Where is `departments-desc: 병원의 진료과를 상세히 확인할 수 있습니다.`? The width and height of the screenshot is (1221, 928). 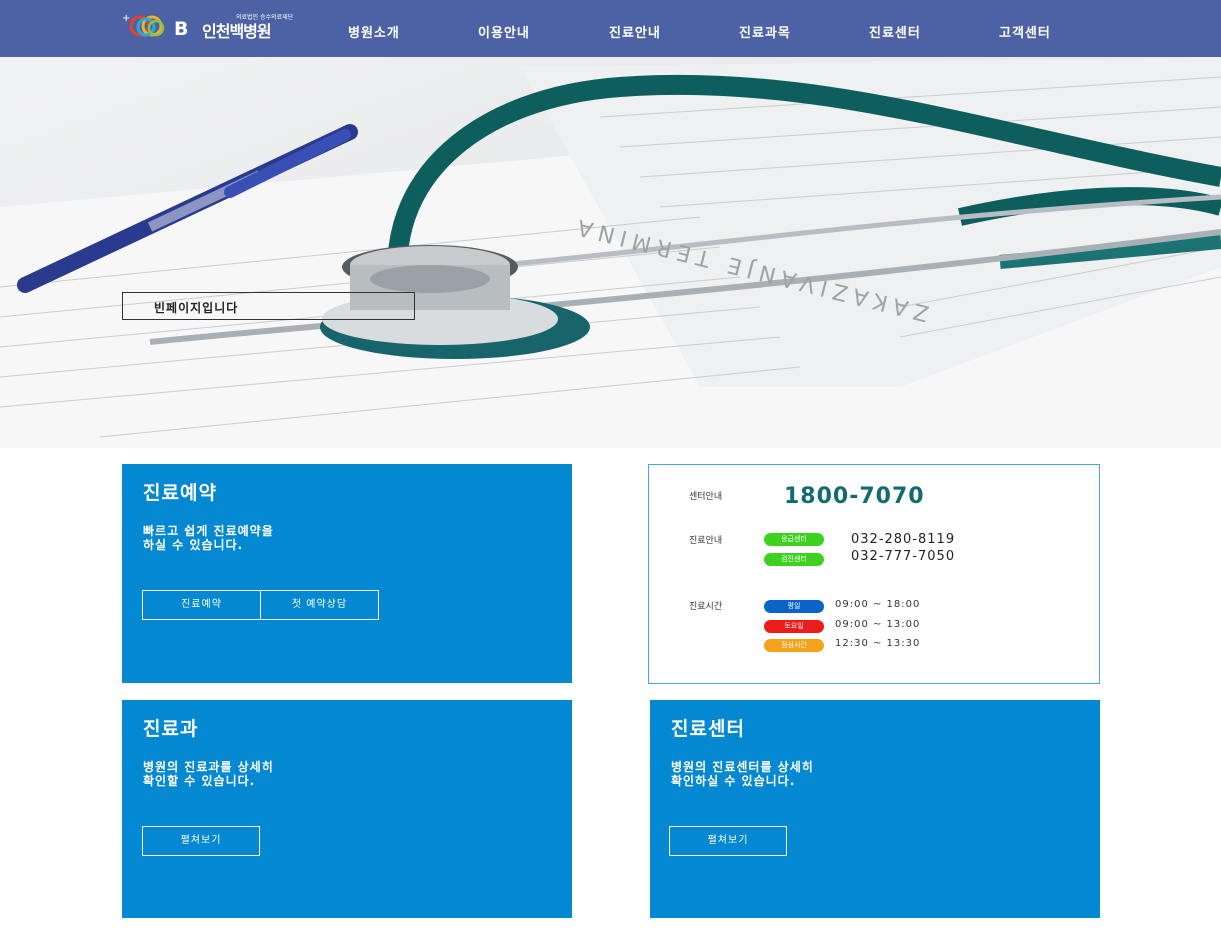
departments-desc: 병원의 진료과를 상세히 확인할 수 있습니다. is located at coordinates (208, 774).